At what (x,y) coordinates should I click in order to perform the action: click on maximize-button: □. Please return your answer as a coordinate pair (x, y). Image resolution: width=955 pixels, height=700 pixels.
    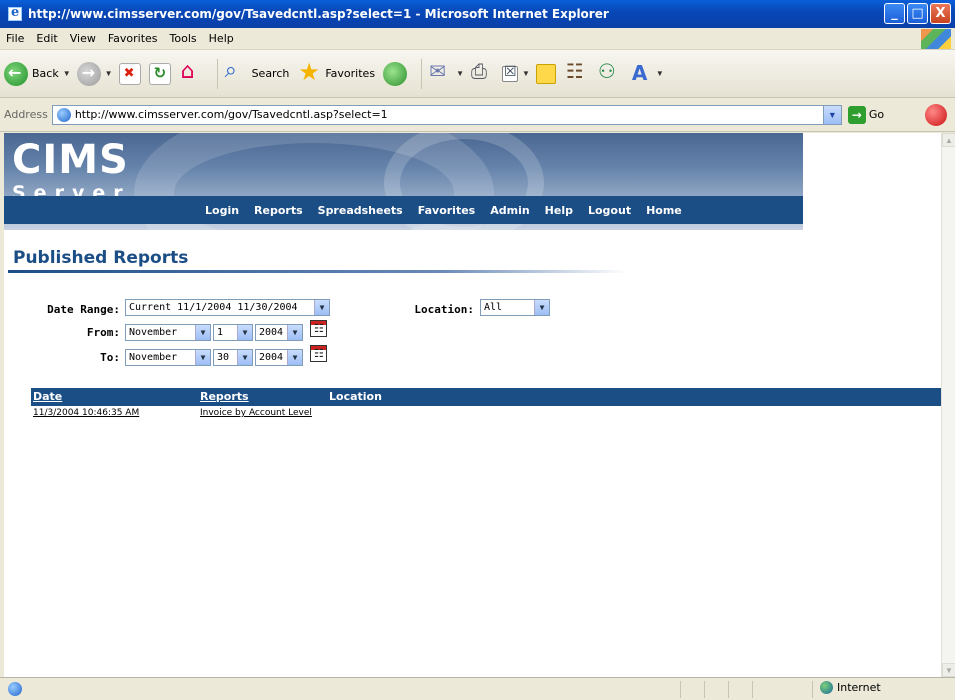
    Looking at the image, I should click on (917, 13).